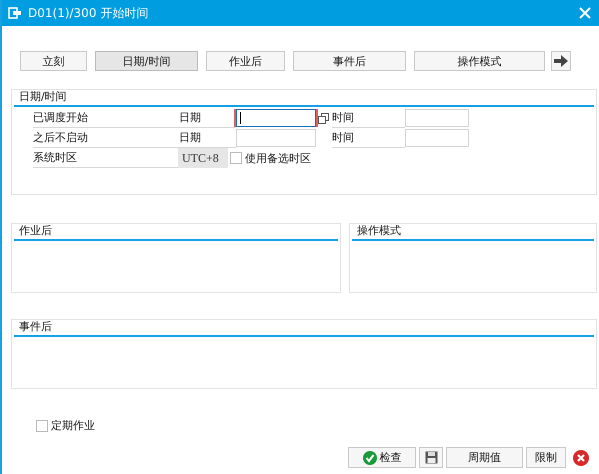 The height and width of the screenshot is (474, 599). I want to click on window-icon, so click(15, 13).